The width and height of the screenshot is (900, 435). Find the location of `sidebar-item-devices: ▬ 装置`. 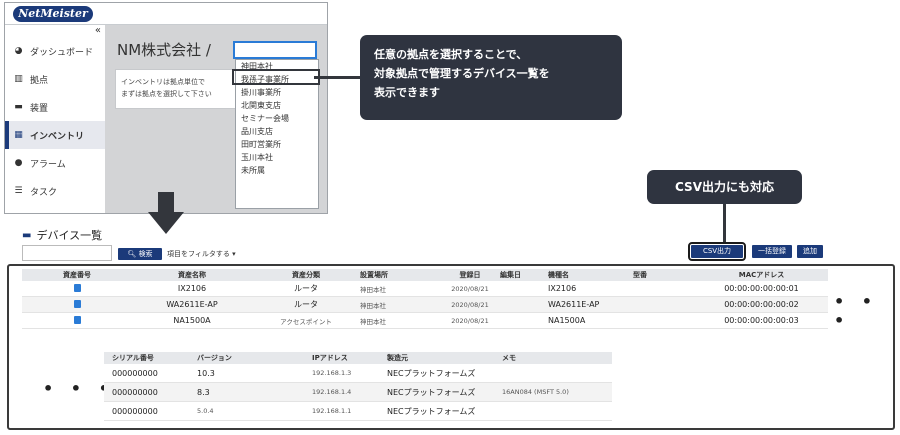

sidebar-item-devices: ▬ 装置 is located at coordinates (55, 107).